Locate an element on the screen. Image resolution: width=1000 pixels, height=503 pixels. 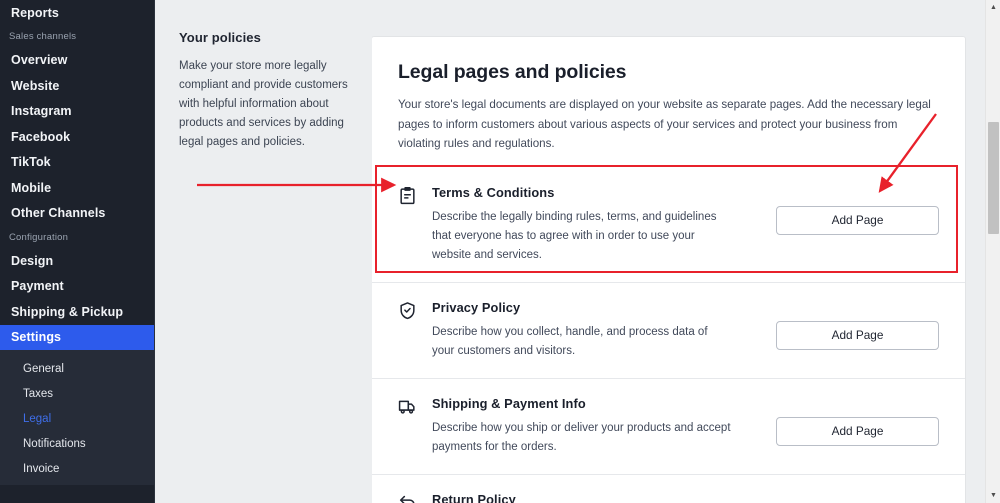
sidebar-item-label: Facebook is located at coordinates (41, 136).